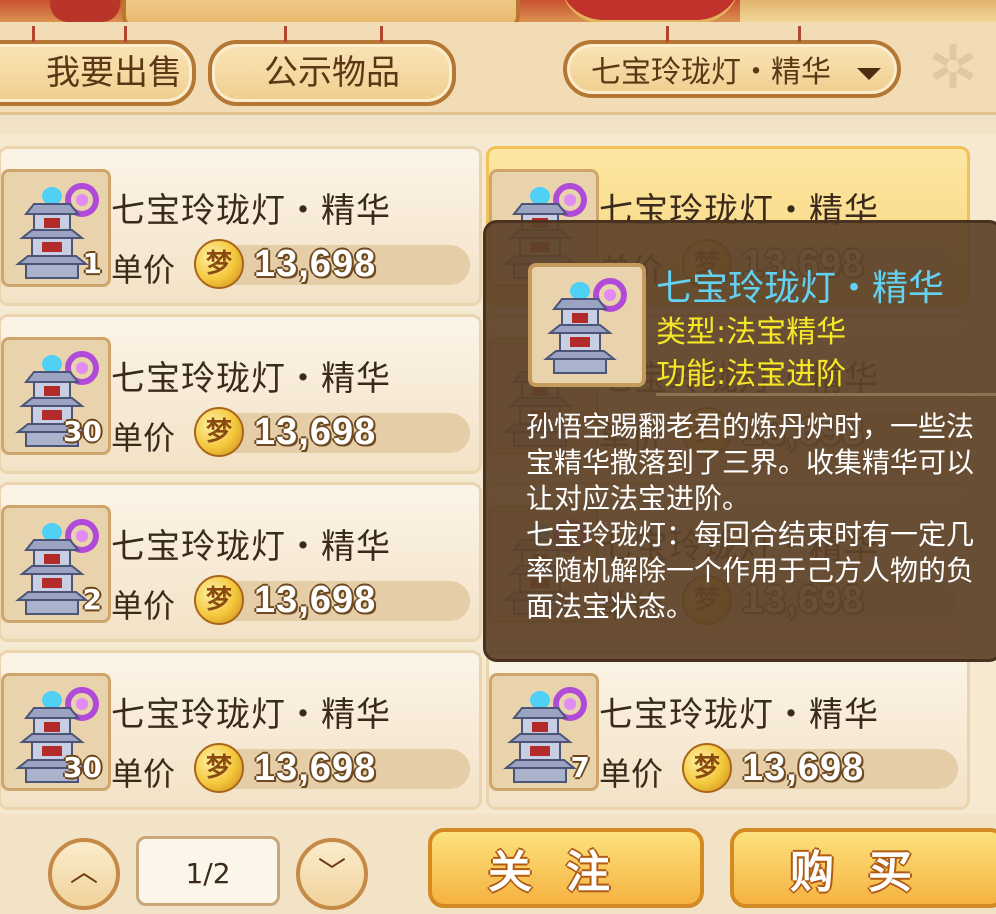 This screenshot has height=914, width=996. I want to click on chevron-up-icon: ︿, so click(83, 871).